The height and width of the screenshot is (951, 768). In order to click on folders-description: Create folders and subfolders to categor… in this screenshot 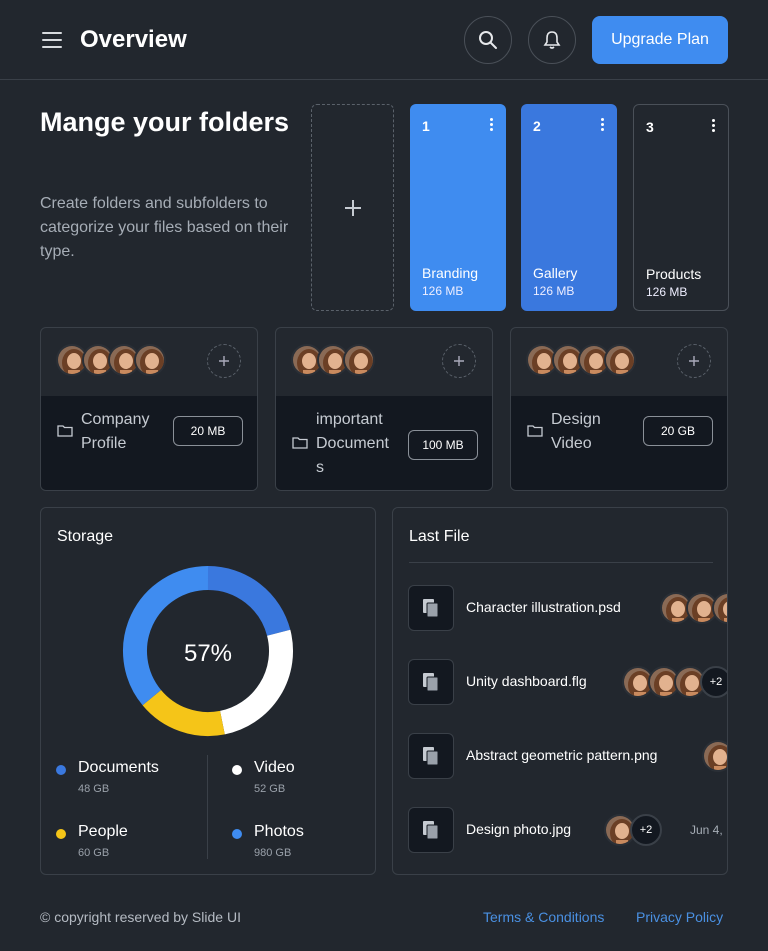, I will do `click(164, 227)`.